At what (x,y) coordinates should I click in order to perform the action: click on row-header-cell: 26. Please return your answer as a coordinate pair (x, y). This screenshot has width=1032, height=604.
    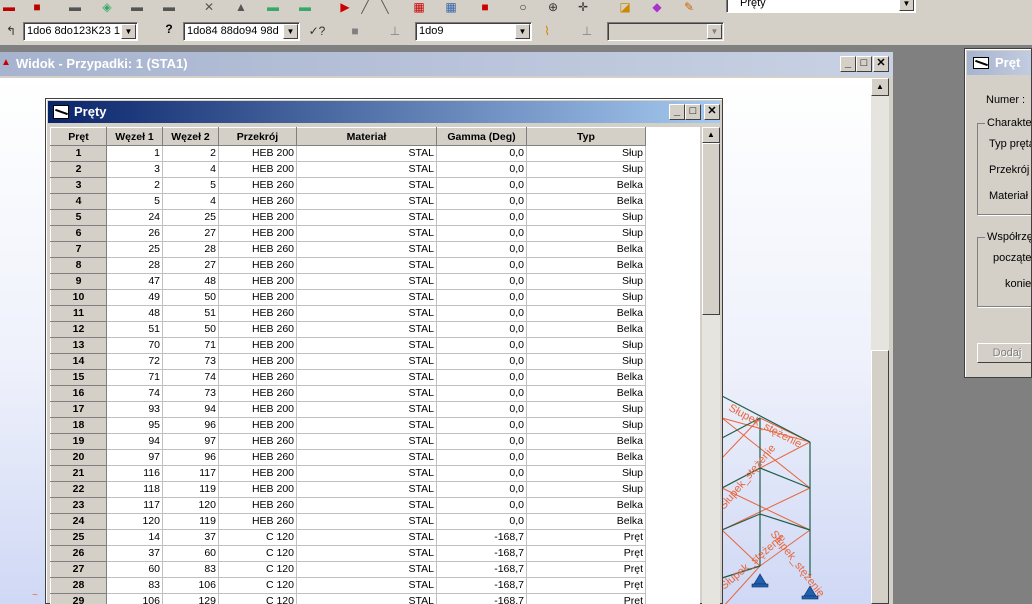
    Looking at the image, I should click on (78, 553).